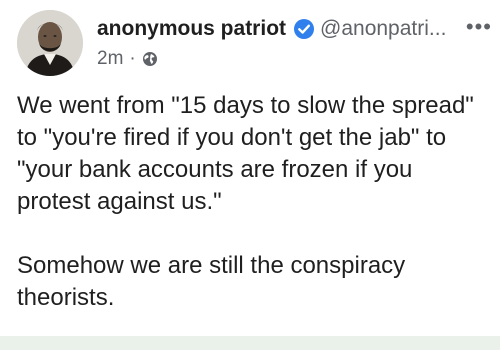 This screenshot has width=500, height=350. Describe the element at coordinates (191, 29) in the screenshot. I see `display-name: anonymous patriot` at that location.